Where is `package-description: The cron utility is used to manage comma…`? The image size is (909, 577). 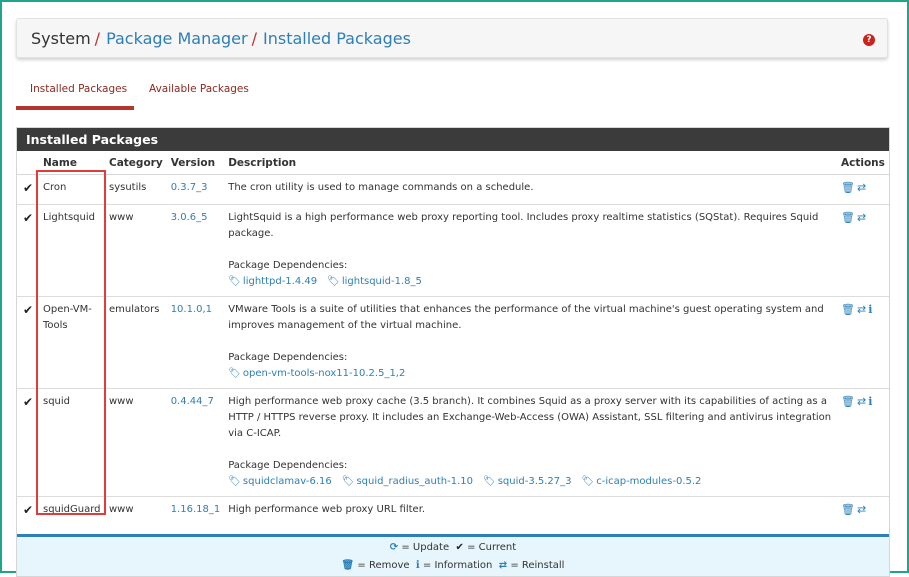 package-description: The cron utility is used to manage comma… is located at coordinates (381, 187).